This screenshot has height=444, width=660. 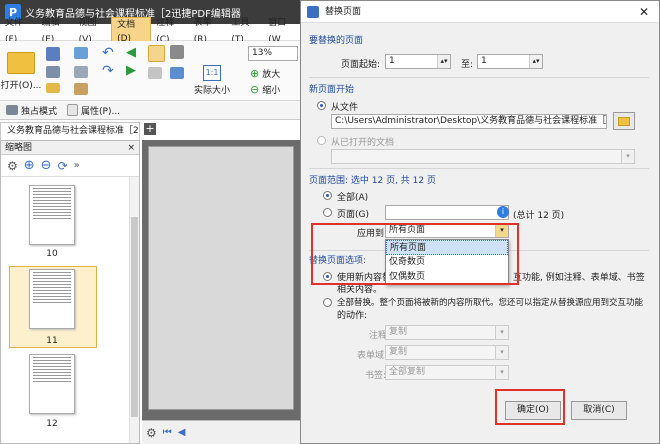 I want to click on page-range-radio, so click(x=327, y=212).